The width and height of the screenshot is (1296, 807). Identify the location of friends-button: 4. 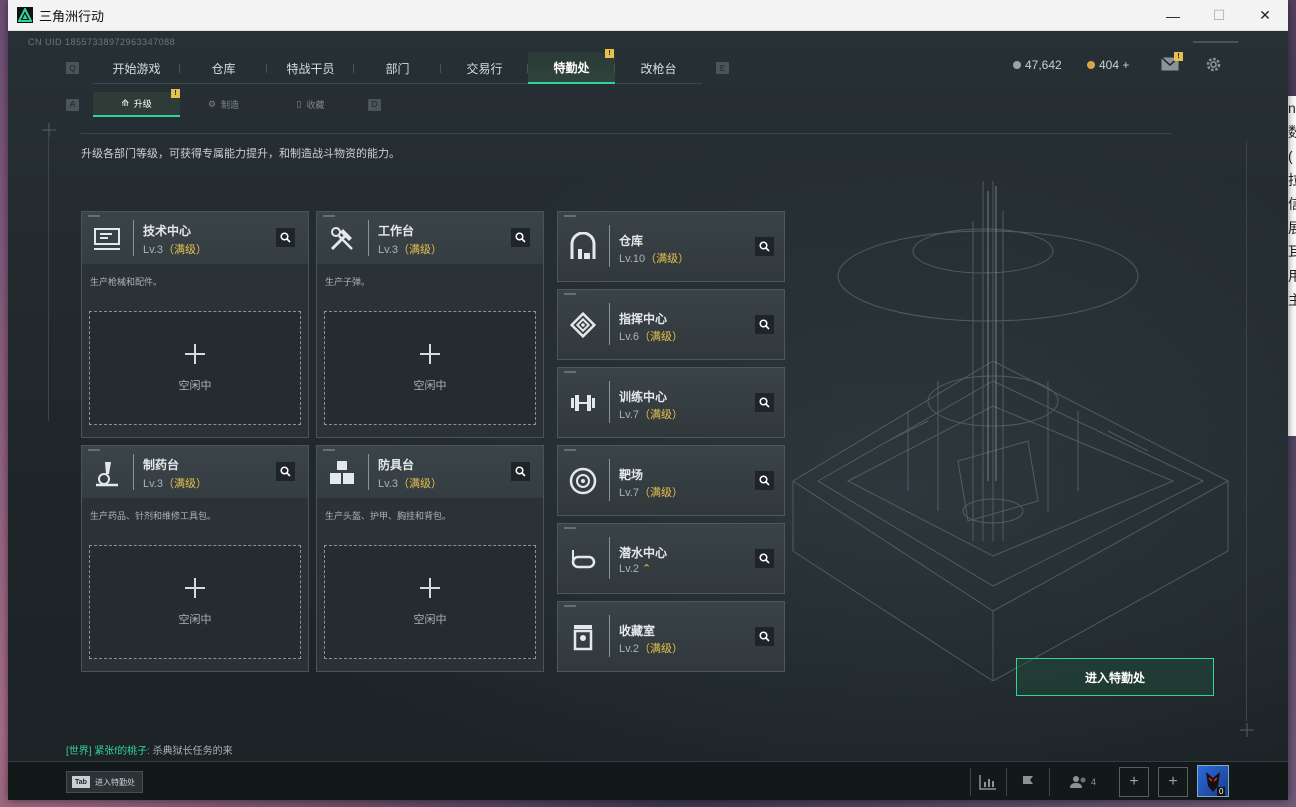
(1083, 782).